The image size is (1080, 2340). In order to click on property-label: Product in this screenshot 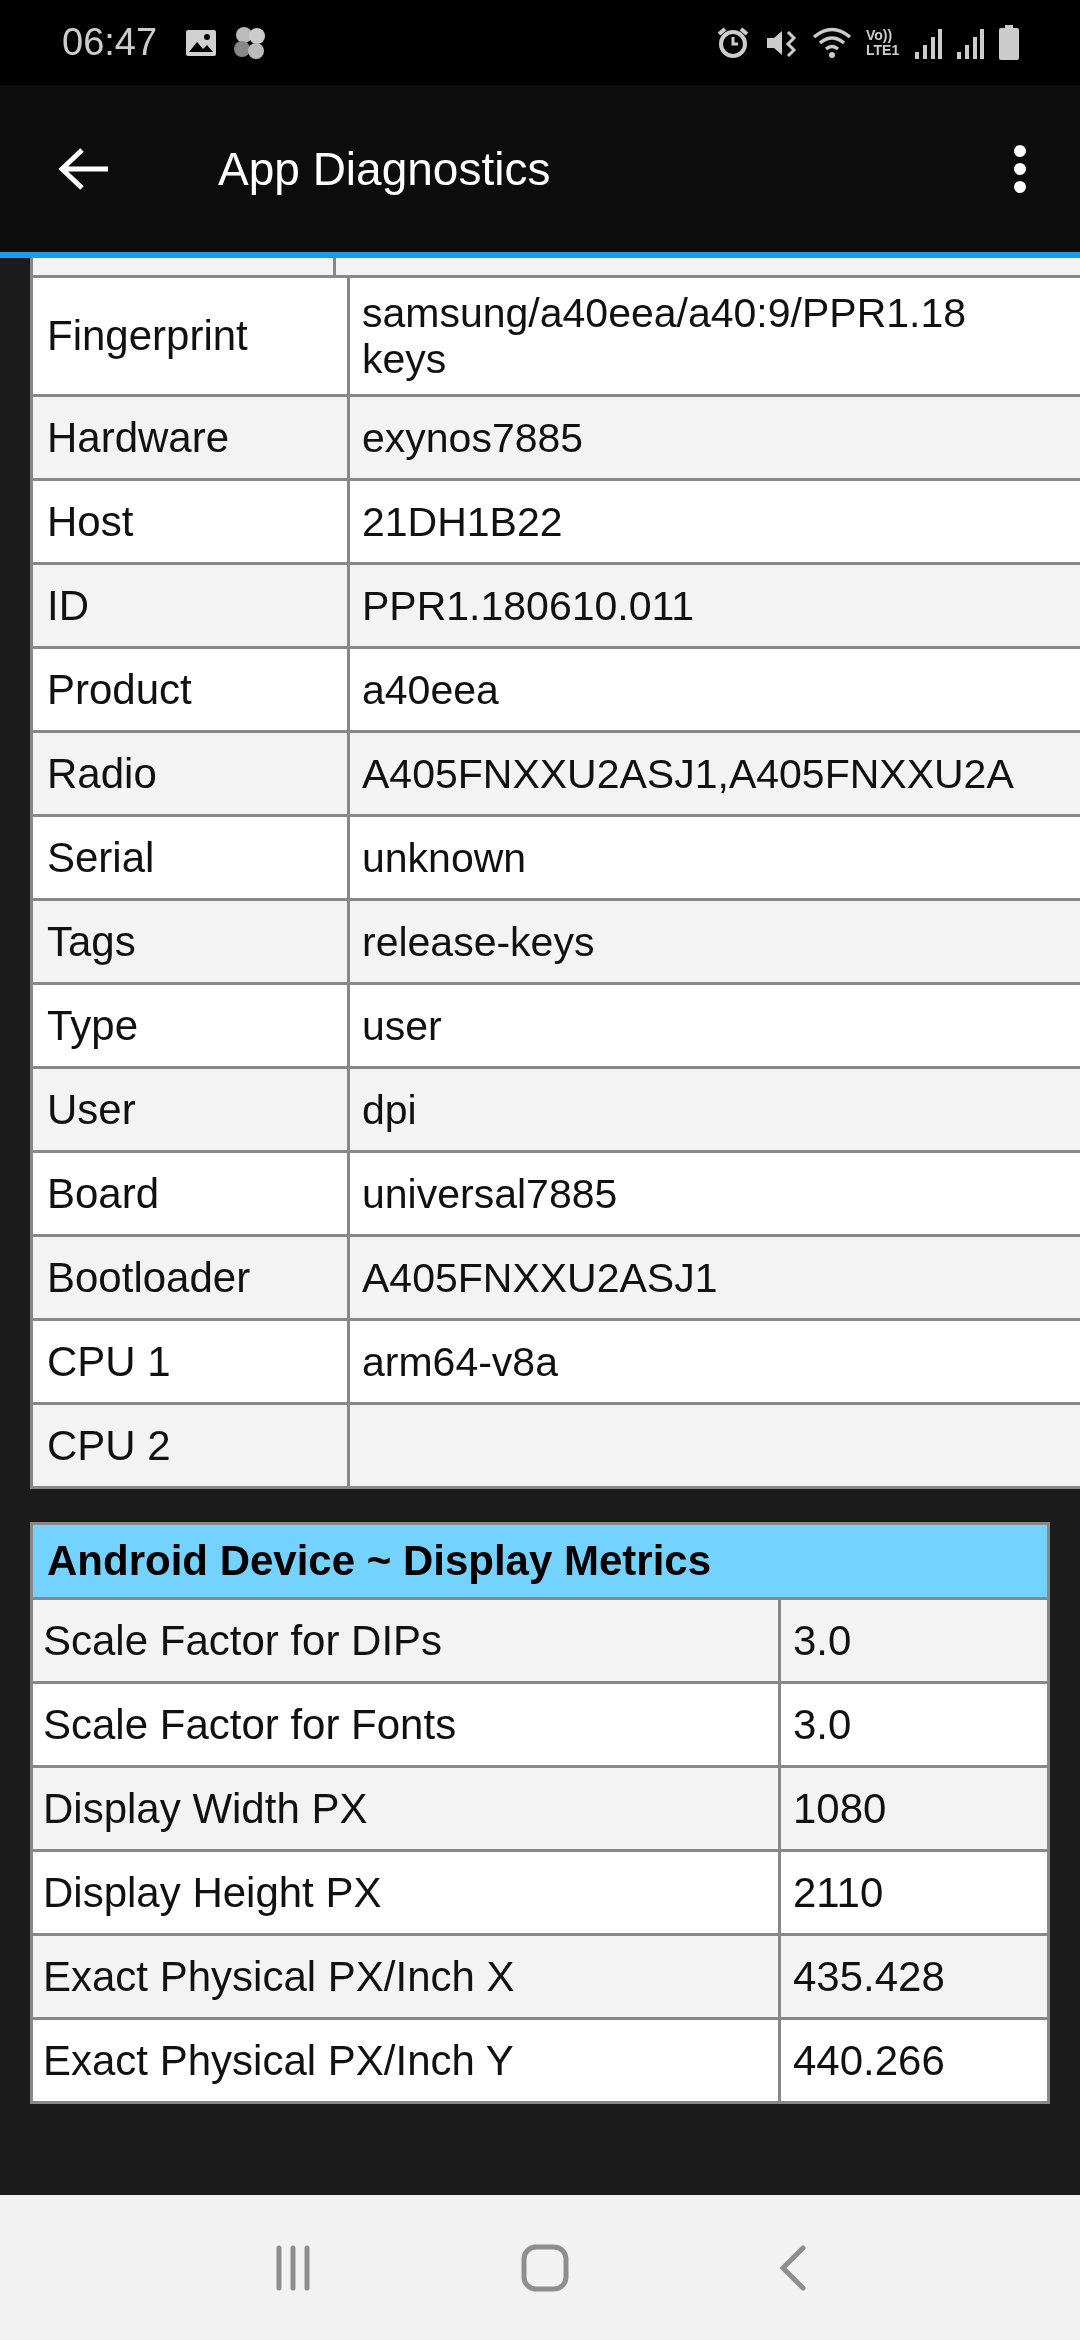, I will do `click(119, 689)`.